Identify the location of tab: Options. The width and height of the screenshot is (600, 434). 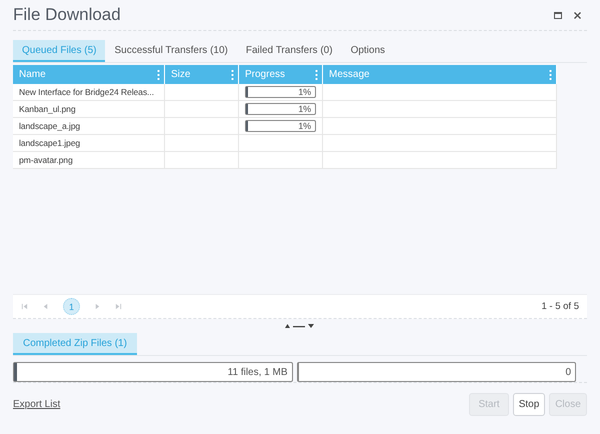
(368, 51).